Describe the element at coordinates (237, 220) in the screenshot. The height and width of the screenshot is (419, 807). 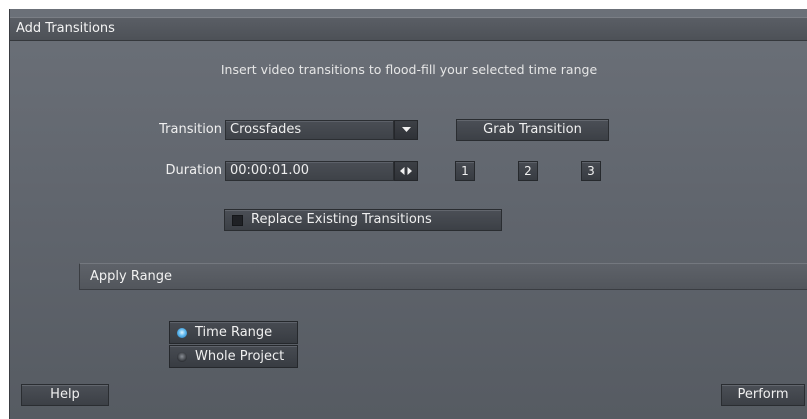
I see `checkbox-box` at that location.